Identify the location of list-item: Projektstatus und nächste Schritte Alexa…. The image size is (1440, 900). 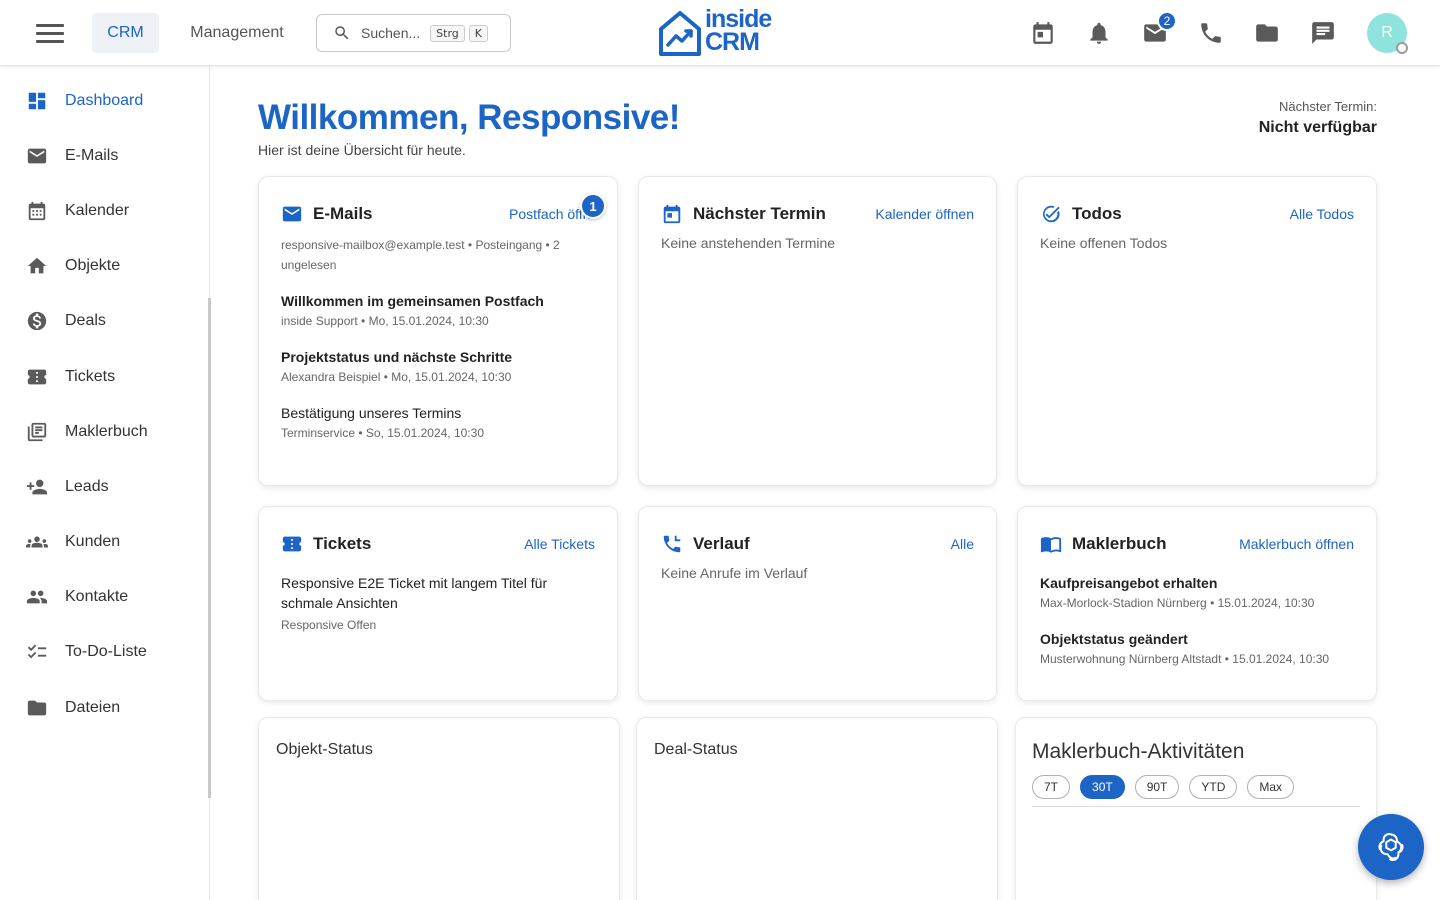
(438, 367).